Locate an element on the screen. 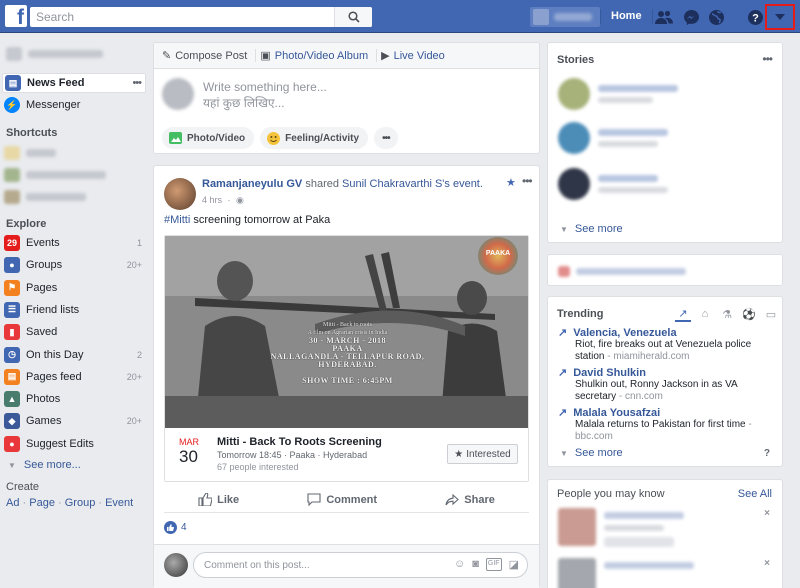  hashtag-link: #Mitti is located at coordinates (177, 220).